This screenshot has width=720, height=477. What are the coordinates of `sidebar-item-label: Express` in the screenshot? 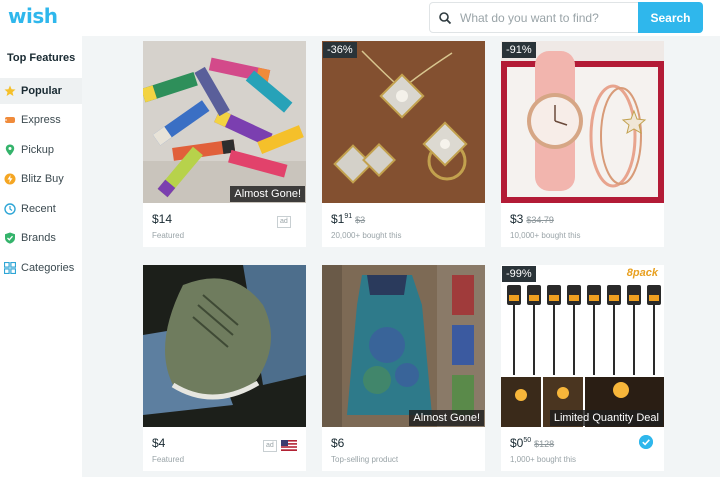 It's located at (41, 120).